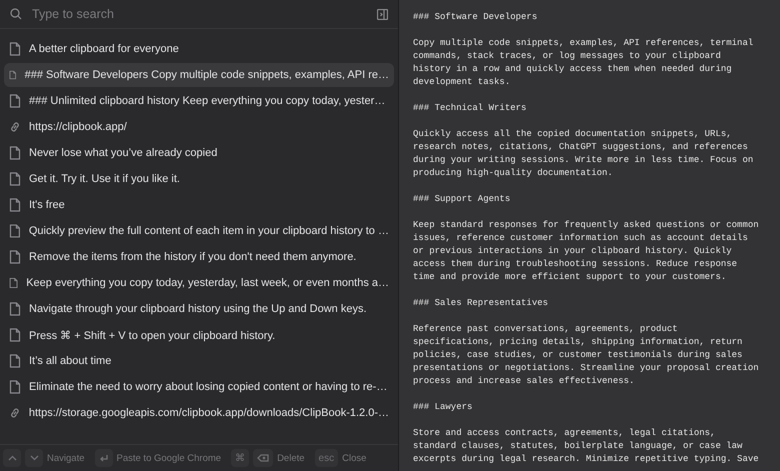 The width and height of the screenshot is (780, 471). What do you see at coordinates (65, 458) in the screenshot?
I see `shortcut-label: Navigate` at bounding box center [65, 458].